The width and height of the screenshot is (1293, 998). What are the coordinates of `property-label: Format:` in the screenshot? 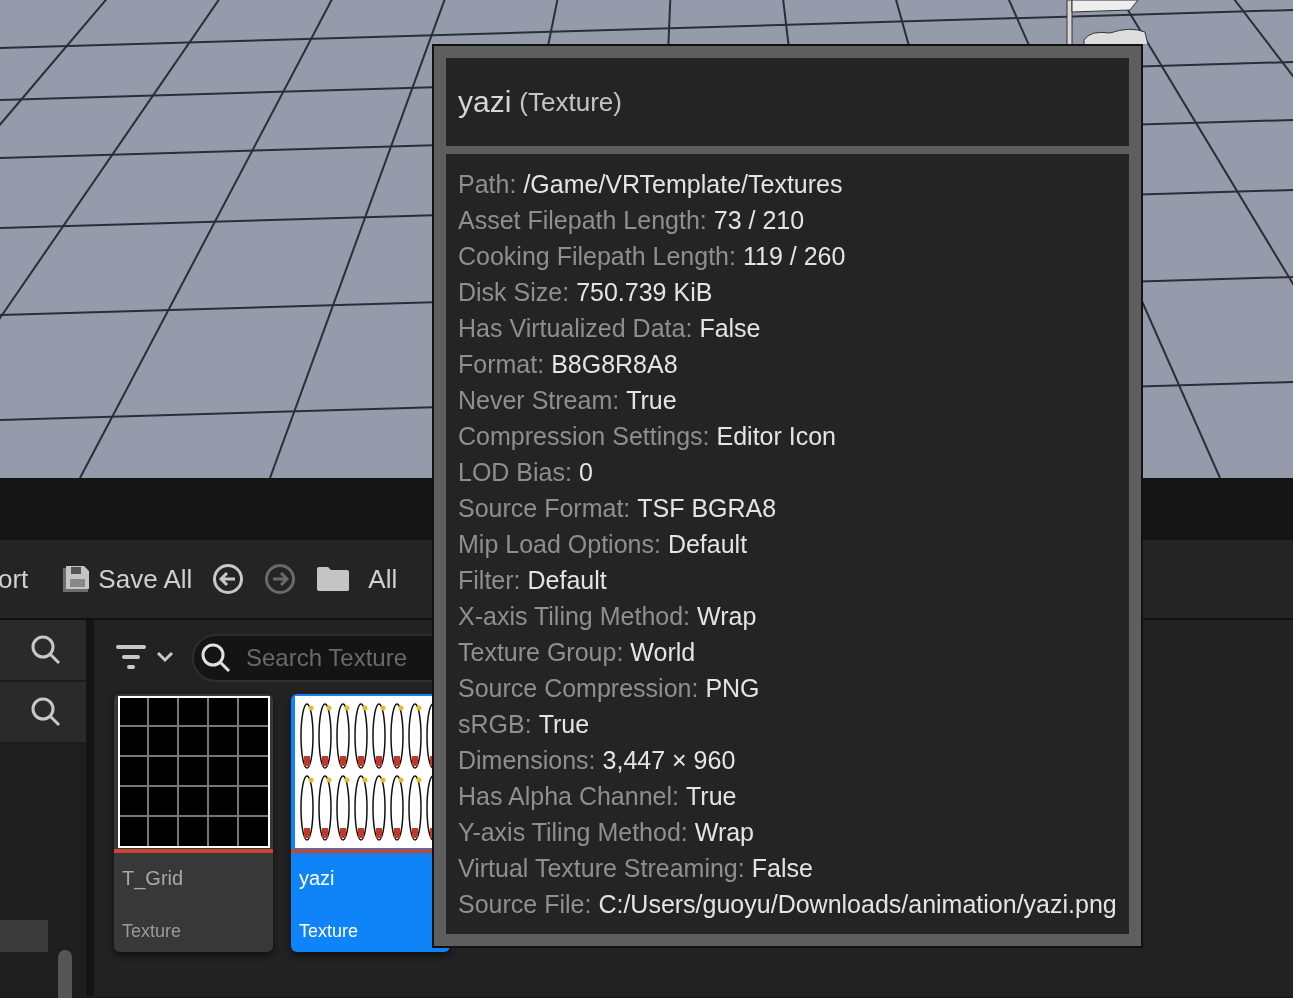 It's located at (501, 364).